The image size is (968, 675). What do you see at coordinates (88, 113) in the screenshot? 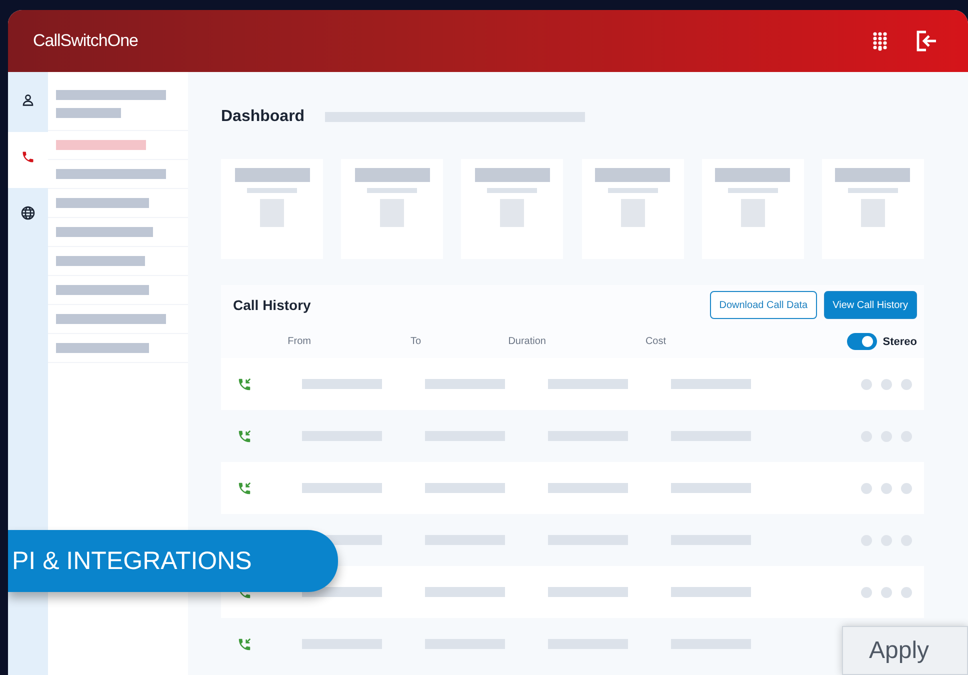
I see `placeholder-bar` at bounding box center [88, 113].